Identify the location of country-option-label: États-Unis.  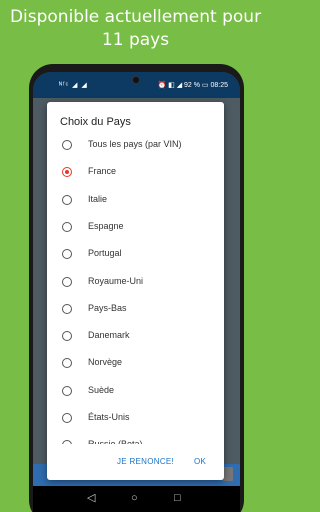
(109, 417).